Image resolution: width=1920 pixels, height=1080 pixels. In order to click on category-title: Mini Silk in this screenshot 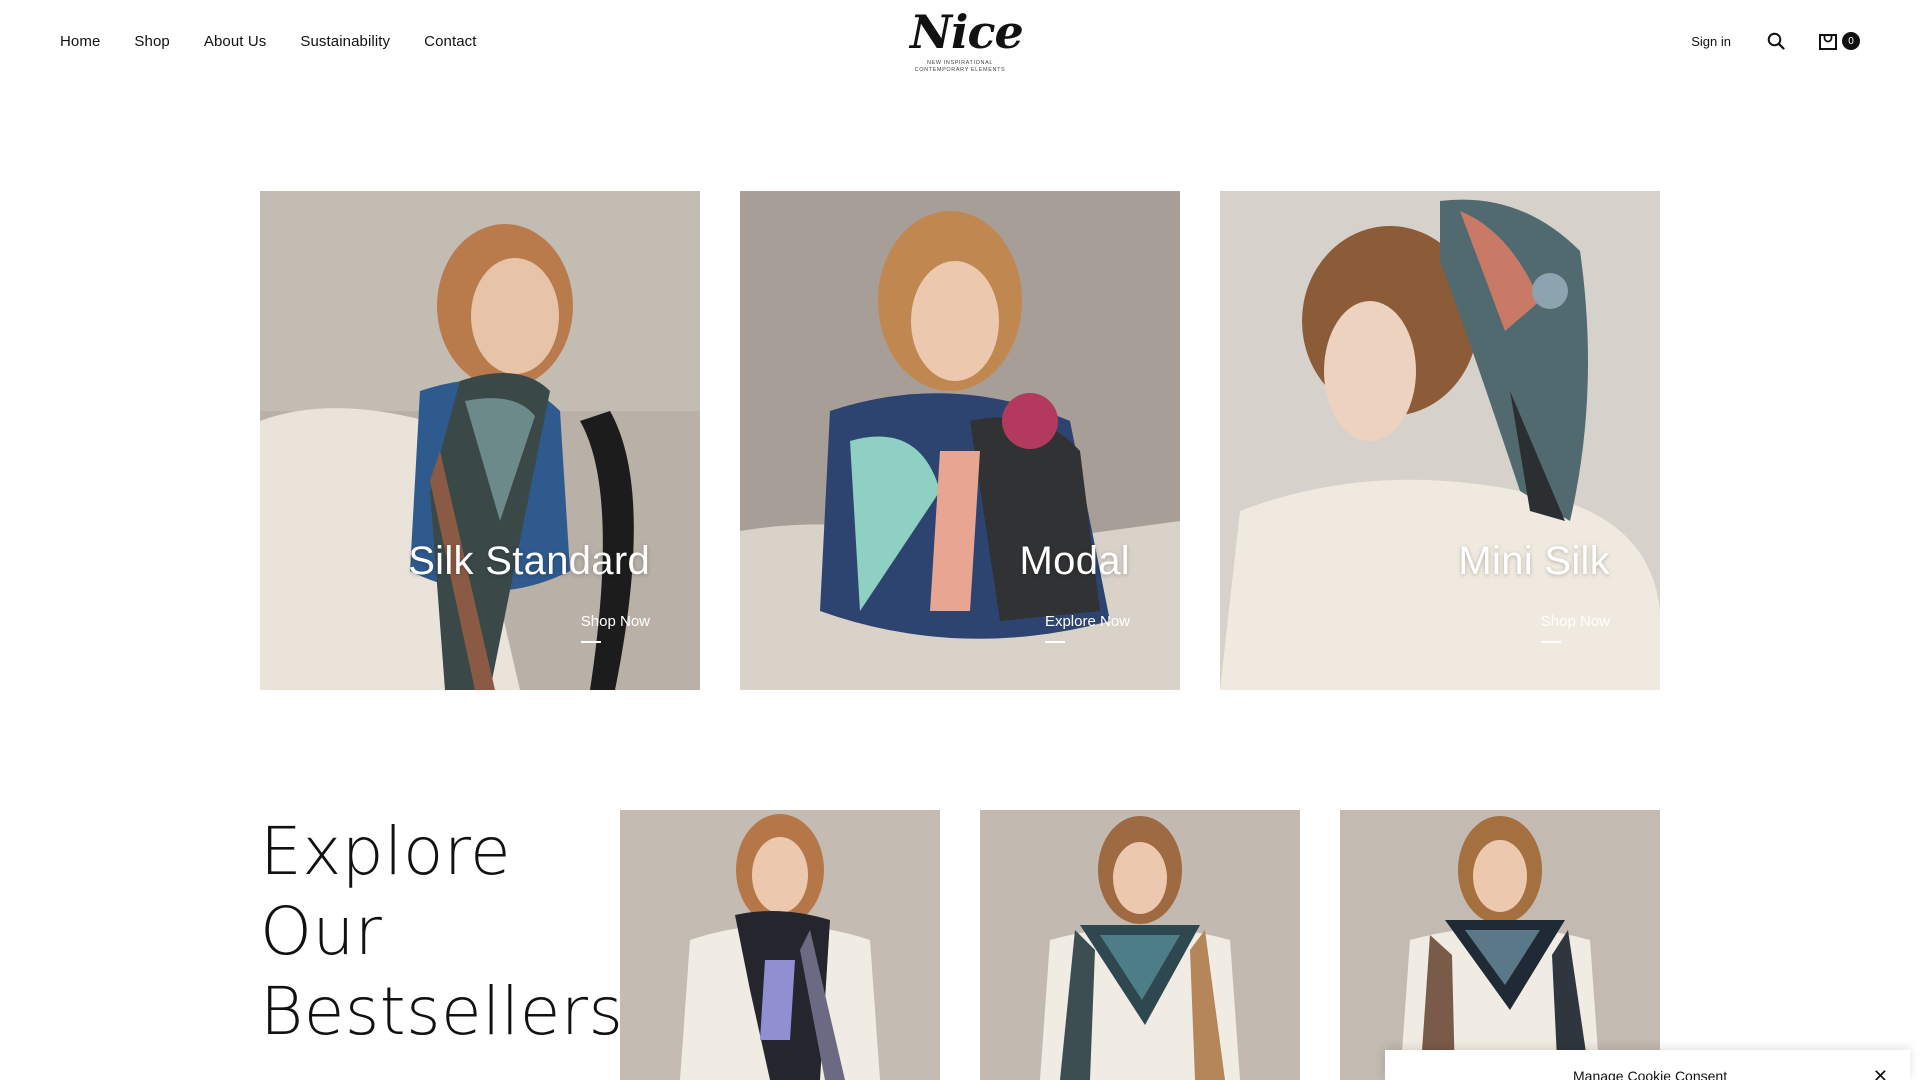, I will do `click(1534, 561)`.